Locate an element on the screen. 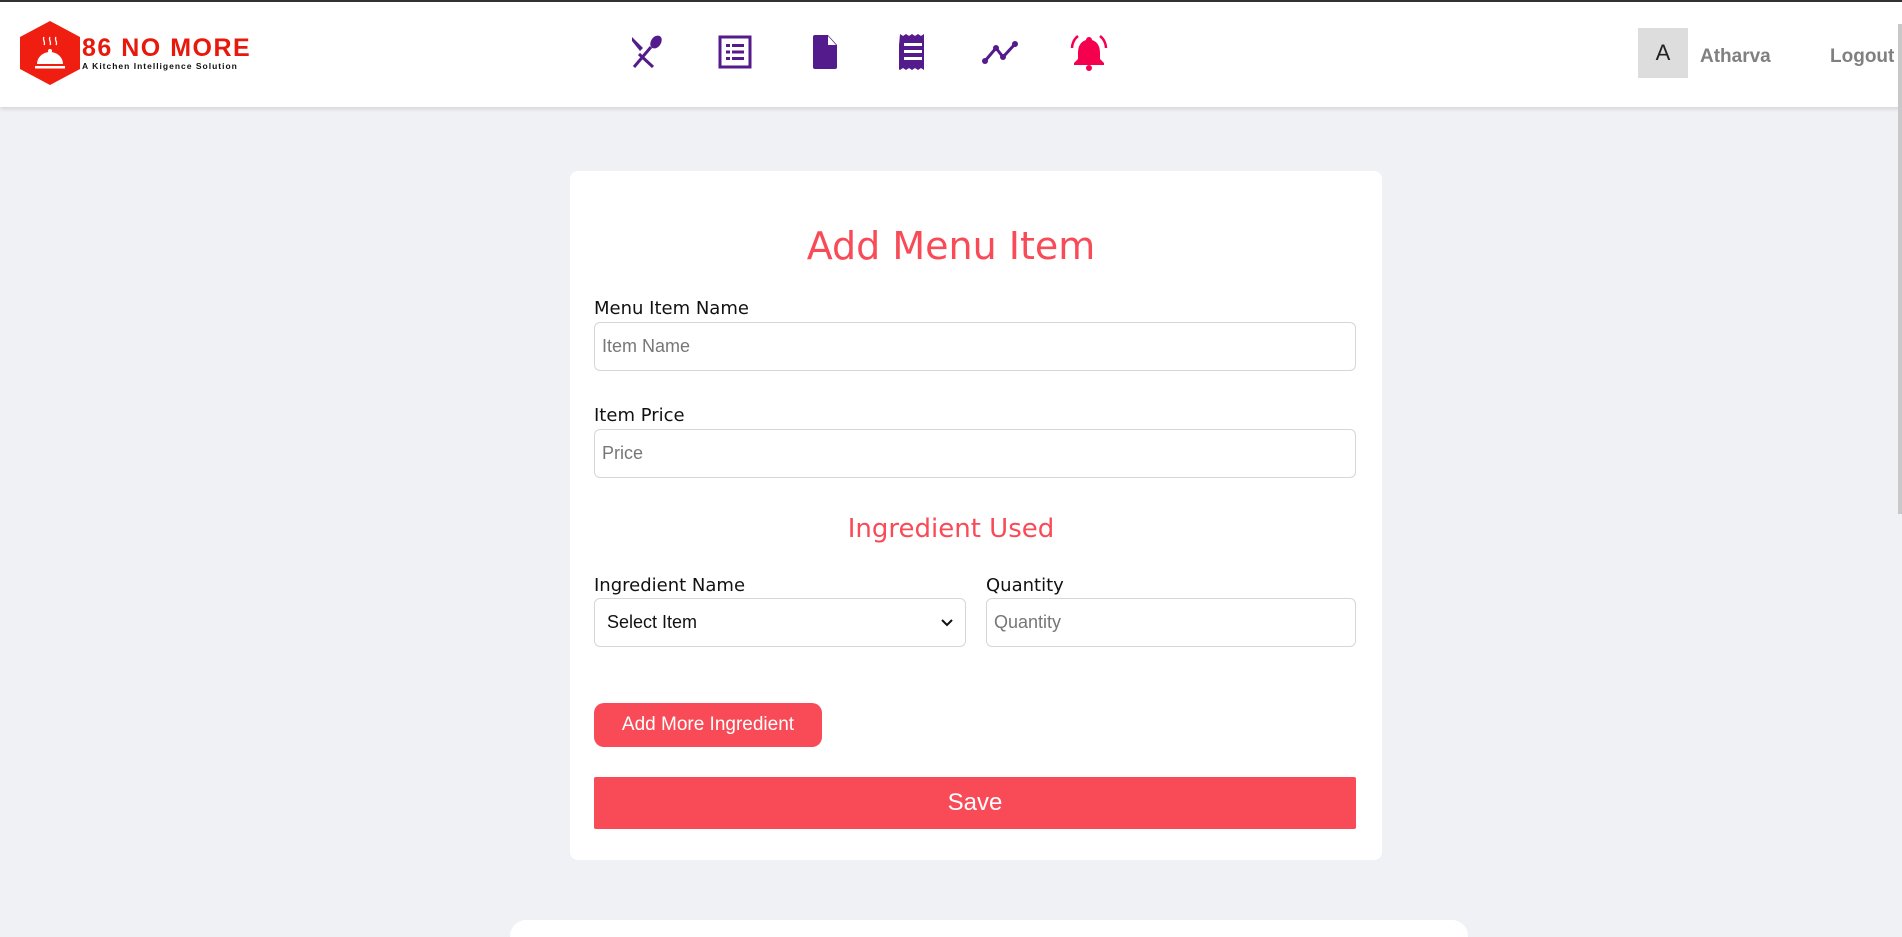 The height and width of the screenshot is (937, 1902). quantity-input is located at coordinates (1171, 622).